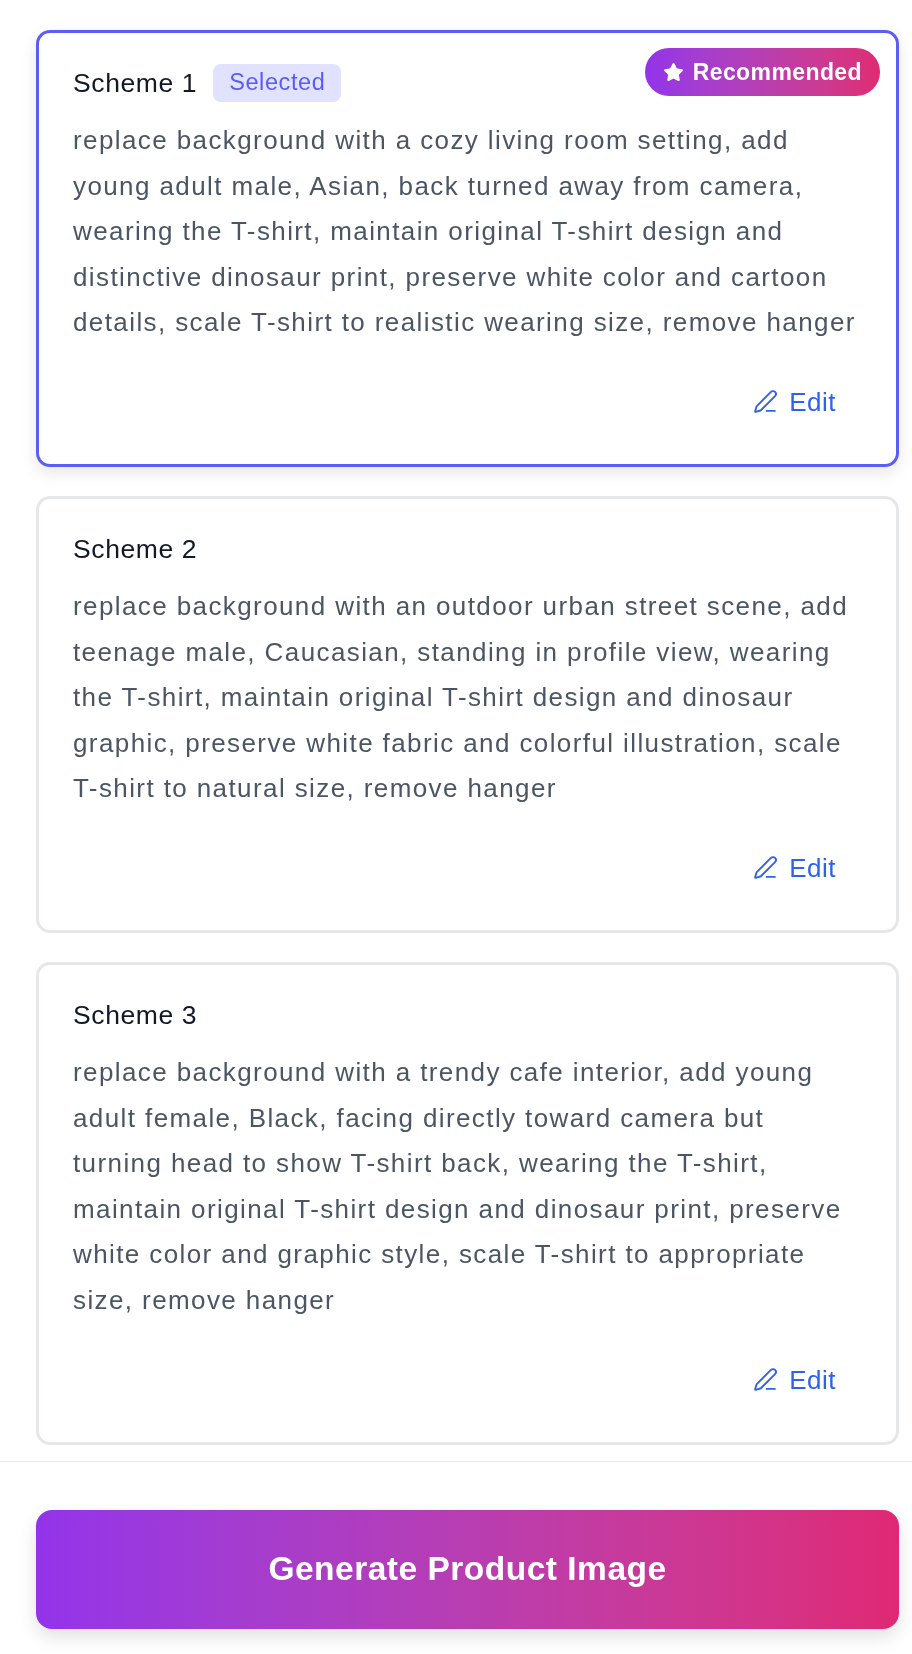 The image size is (912, 1654). I want to click on recommended-label: Recommended, so click(777, 72).